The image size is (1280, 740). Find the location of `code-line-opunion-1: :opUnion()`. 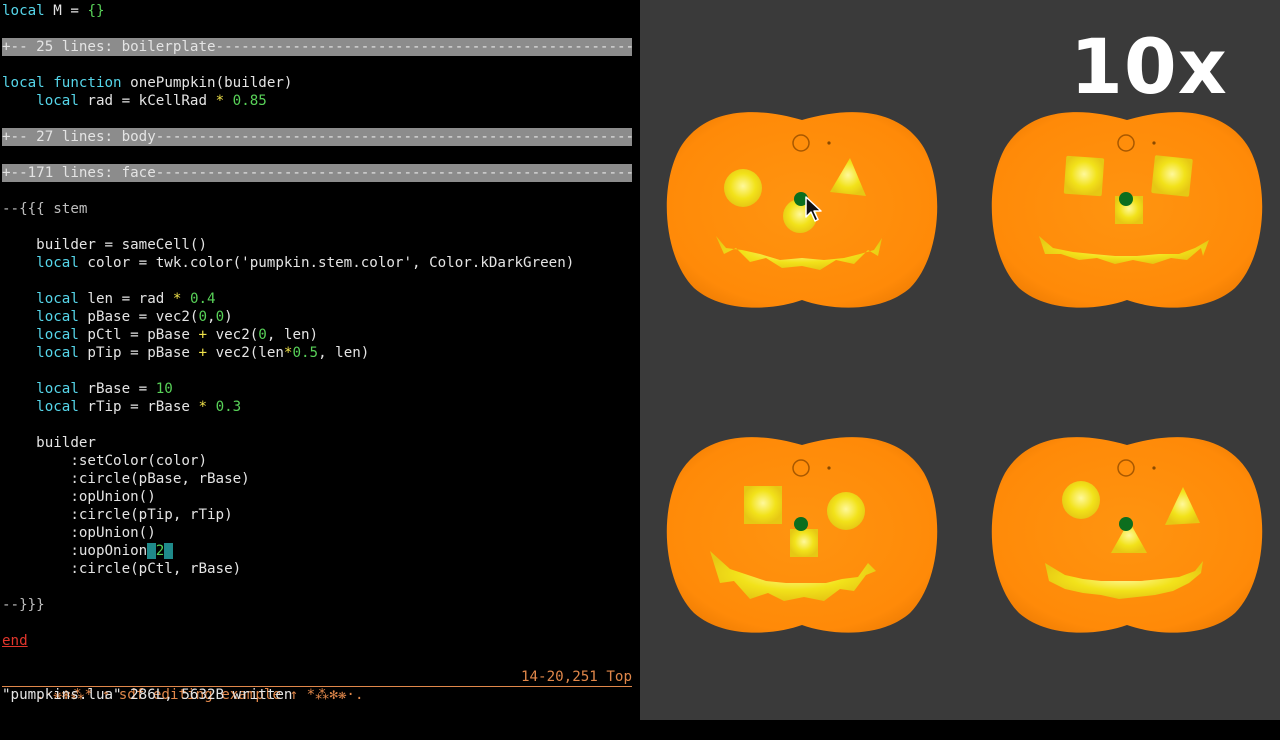

code-line-opunion-1: :opUnion() is located at coordinates (113, 497).